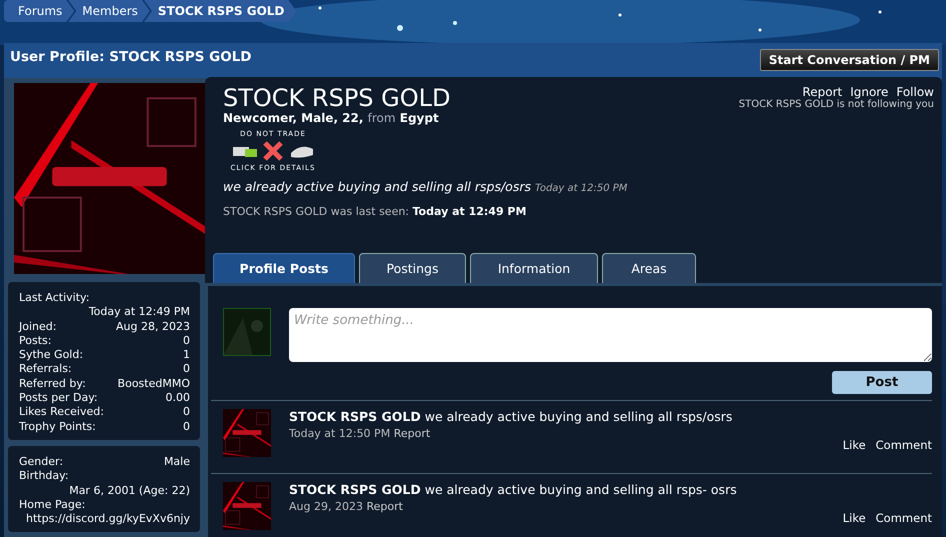 The image size is (946, 537). I want to click on page-title: User Profile: STOCK RSPS GOLD, so click(131, 57).